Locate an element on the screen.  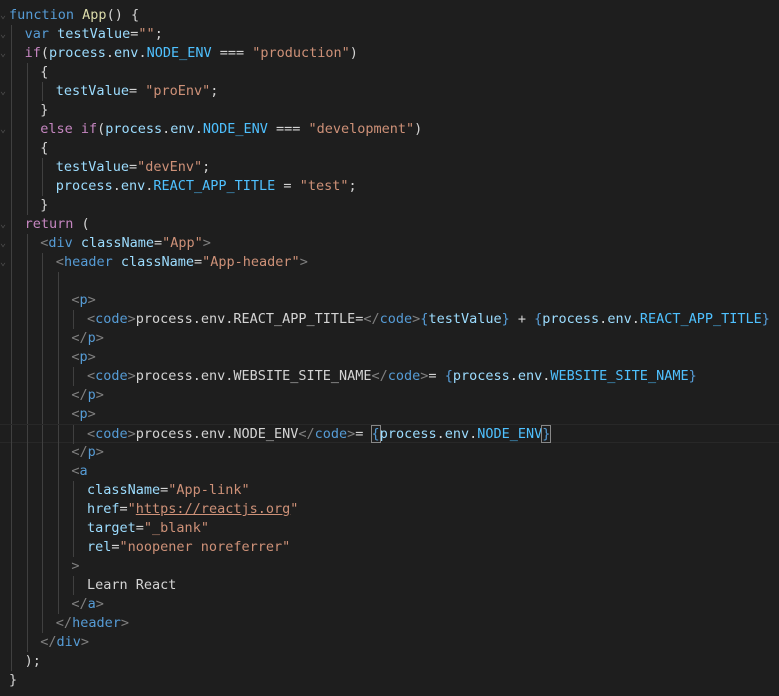
code-line: href="https://reactjs.org" is located at coordinates (389, 509).